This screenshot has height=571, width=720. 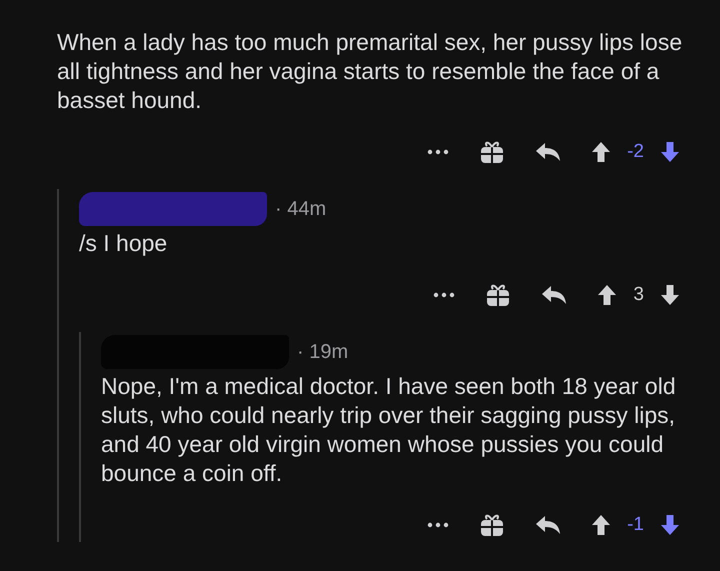 I want to click on vote-score: -2, so click(x=635, y=152).